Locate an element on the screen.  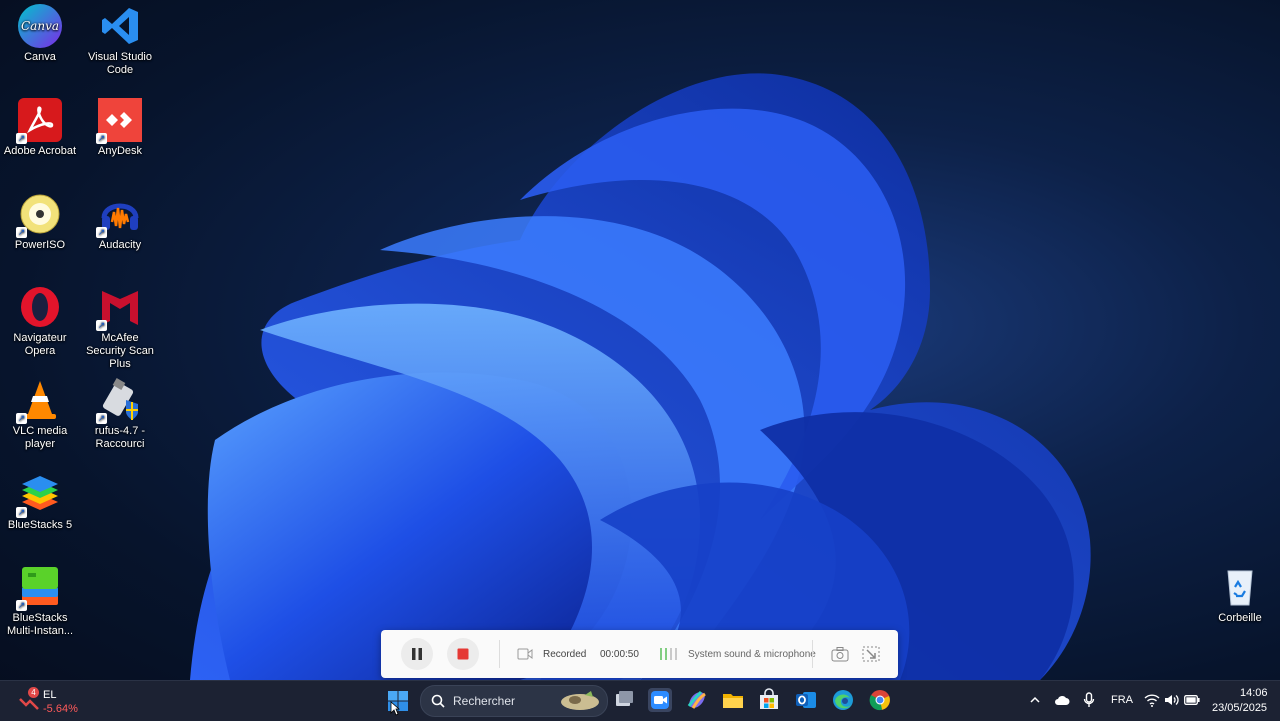
chrome-icon is located at coordinates (879, 700).